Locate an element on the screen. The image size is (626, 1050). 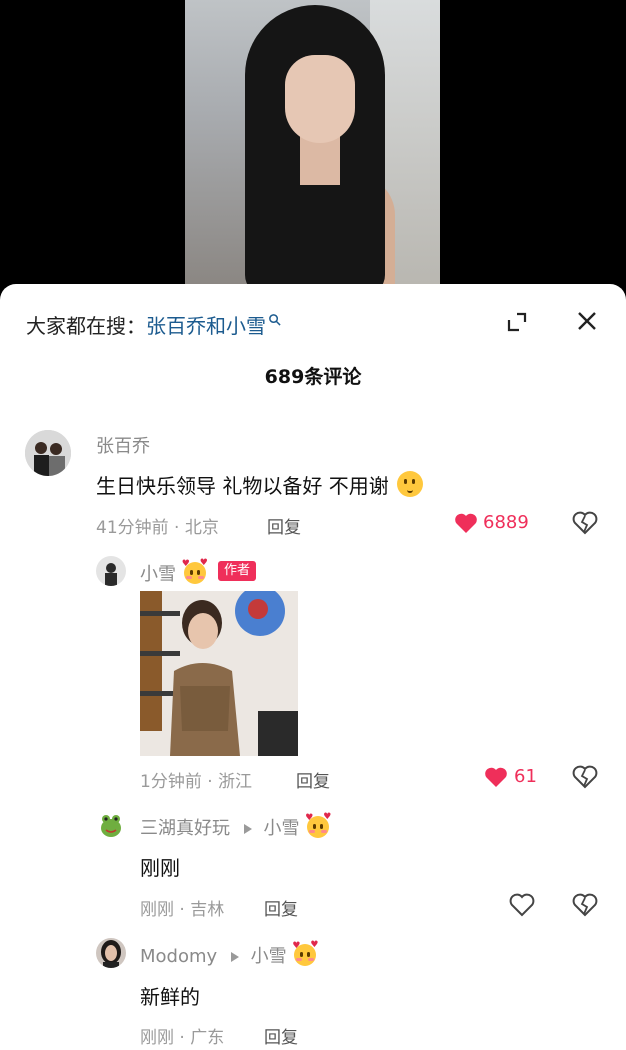
comment-count: 689条评论 is located at coordinates (313, 377).